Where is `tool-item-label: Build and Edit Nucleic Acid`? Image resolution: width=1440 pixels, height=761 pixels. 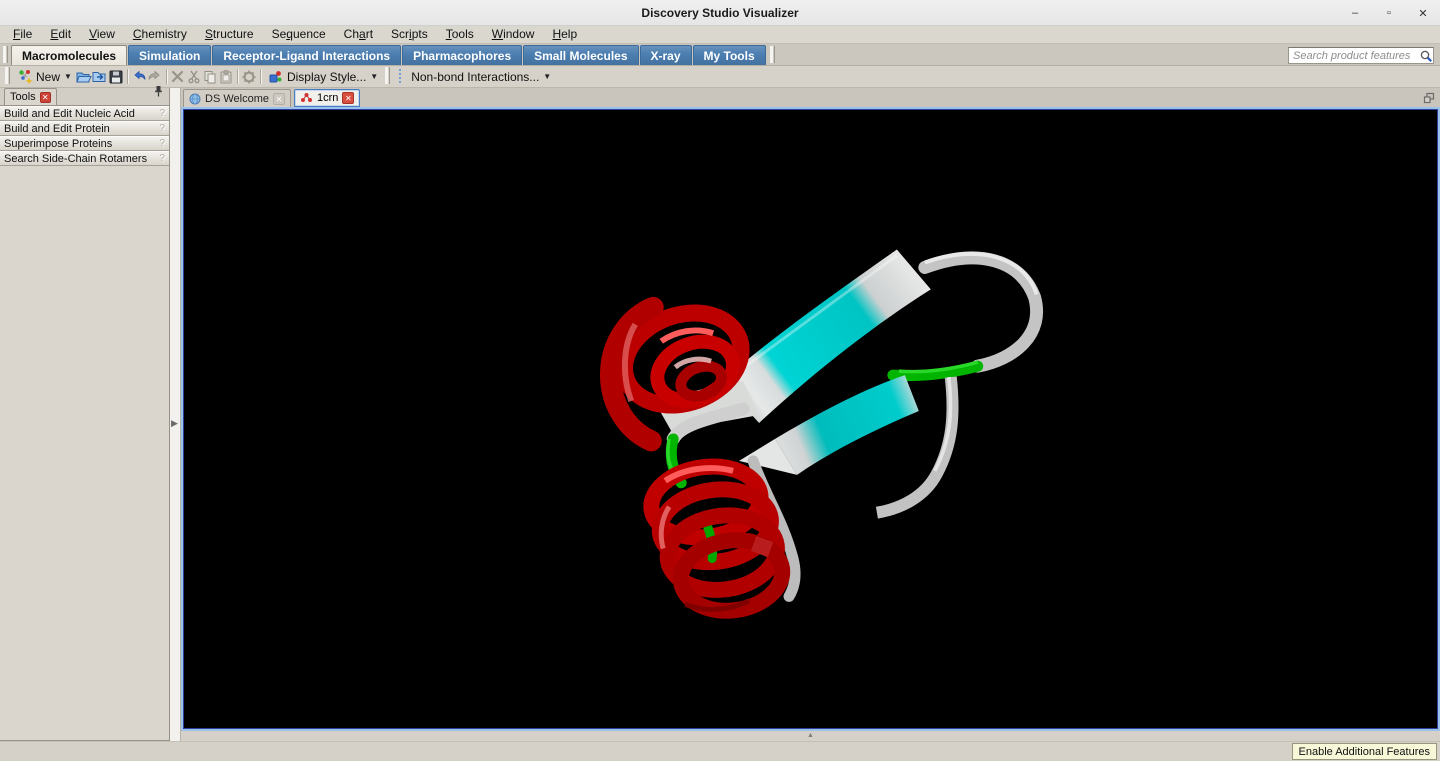
tool-item-label: Build and Edit Nucleic Acid is located at coordinates (69, 113).